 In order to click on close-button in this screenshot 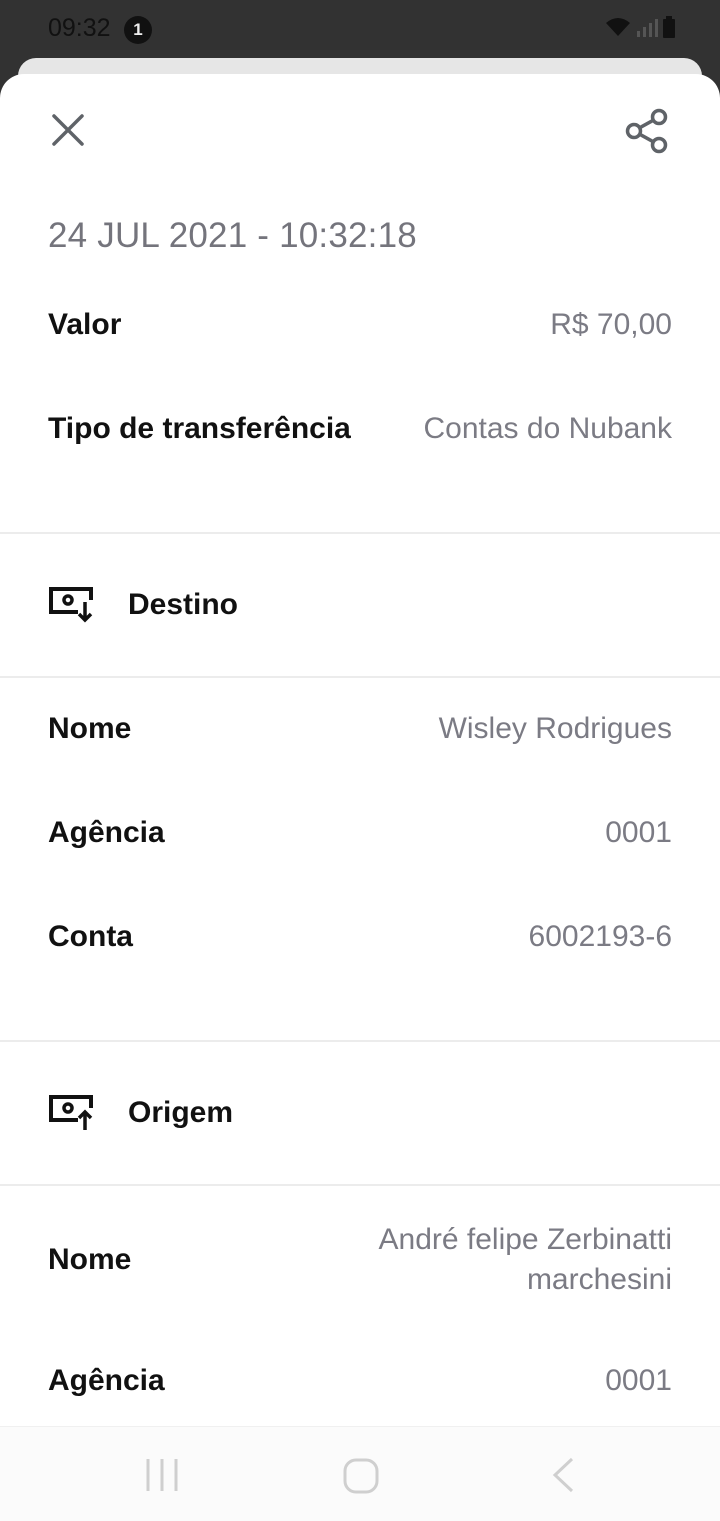, I will do `click(68, 130)`.